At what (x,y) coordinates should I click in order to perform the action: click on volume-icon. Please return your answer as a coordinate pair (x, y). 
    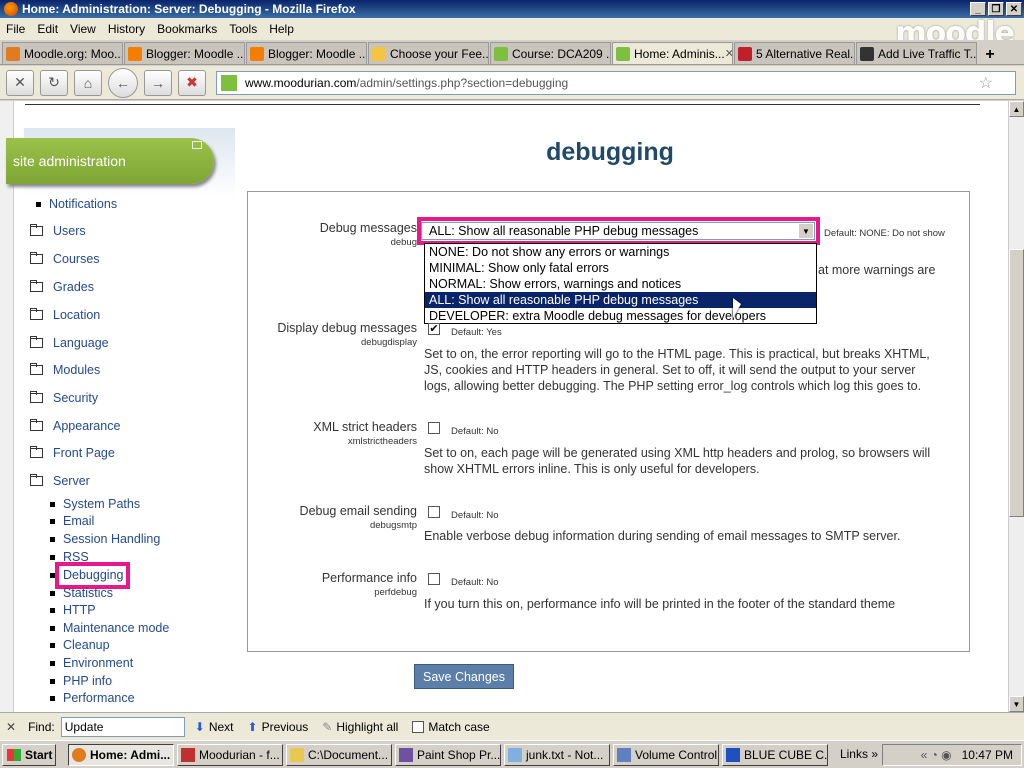
    Looking at the image, I should click on (624, 754).